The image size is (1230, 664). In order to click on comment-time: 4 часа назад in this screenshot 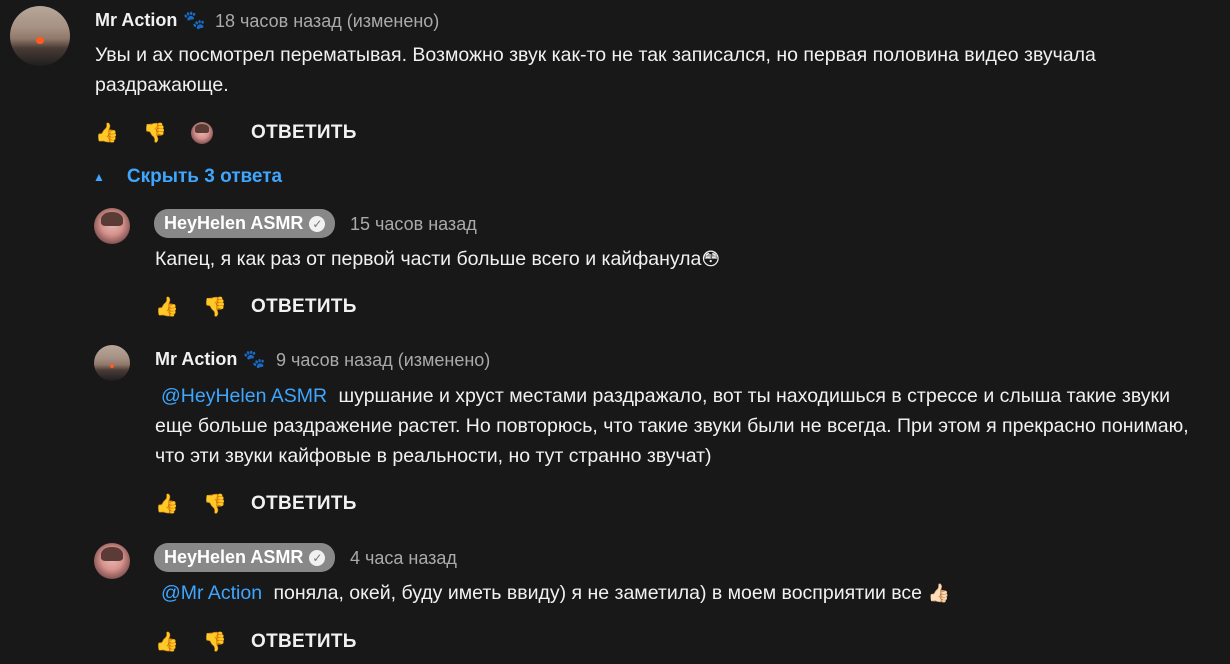, I will do `click(403, 558)`.